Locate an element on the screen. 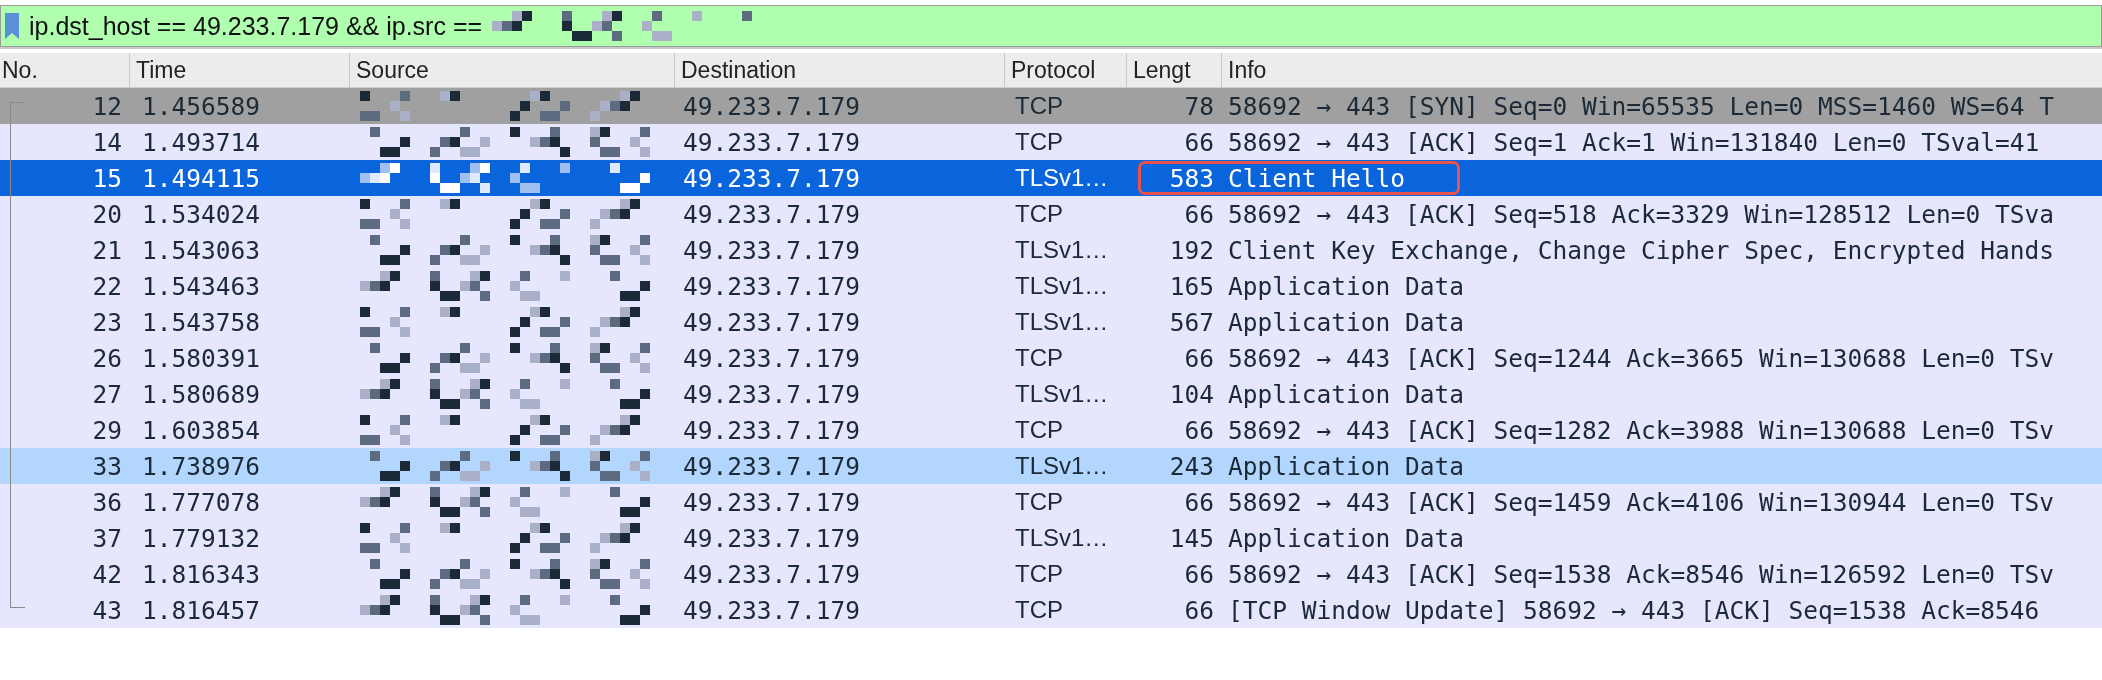  packet-row: 27 1.580689 49.233.7.179 TLSv1… 104 Application Data is located at coordinates (1051, 394).